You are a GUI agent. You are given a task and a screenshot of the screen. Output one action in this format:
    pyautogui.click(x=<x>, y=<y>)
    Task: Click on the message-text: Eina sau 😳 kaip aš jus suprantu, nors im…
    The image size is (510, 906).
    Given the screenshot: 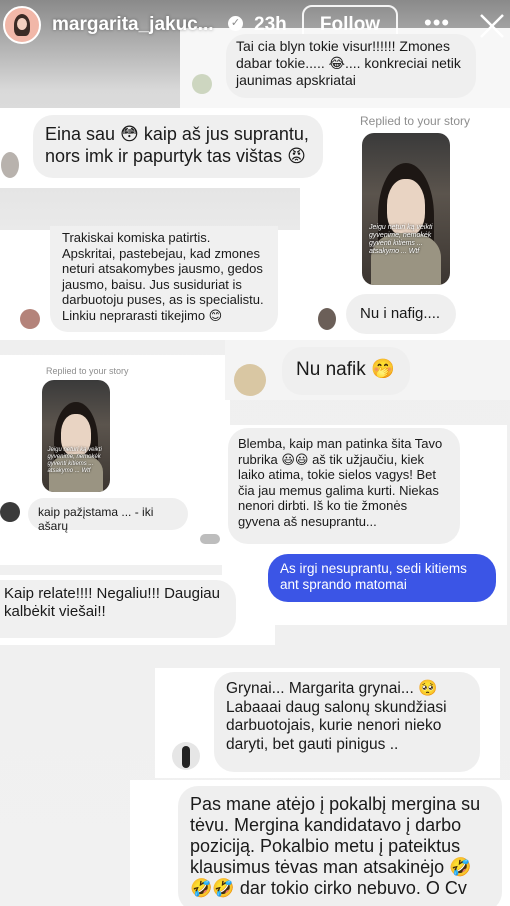 What is the action you would take?
    pyautogui.click(x=177, y=145)
    